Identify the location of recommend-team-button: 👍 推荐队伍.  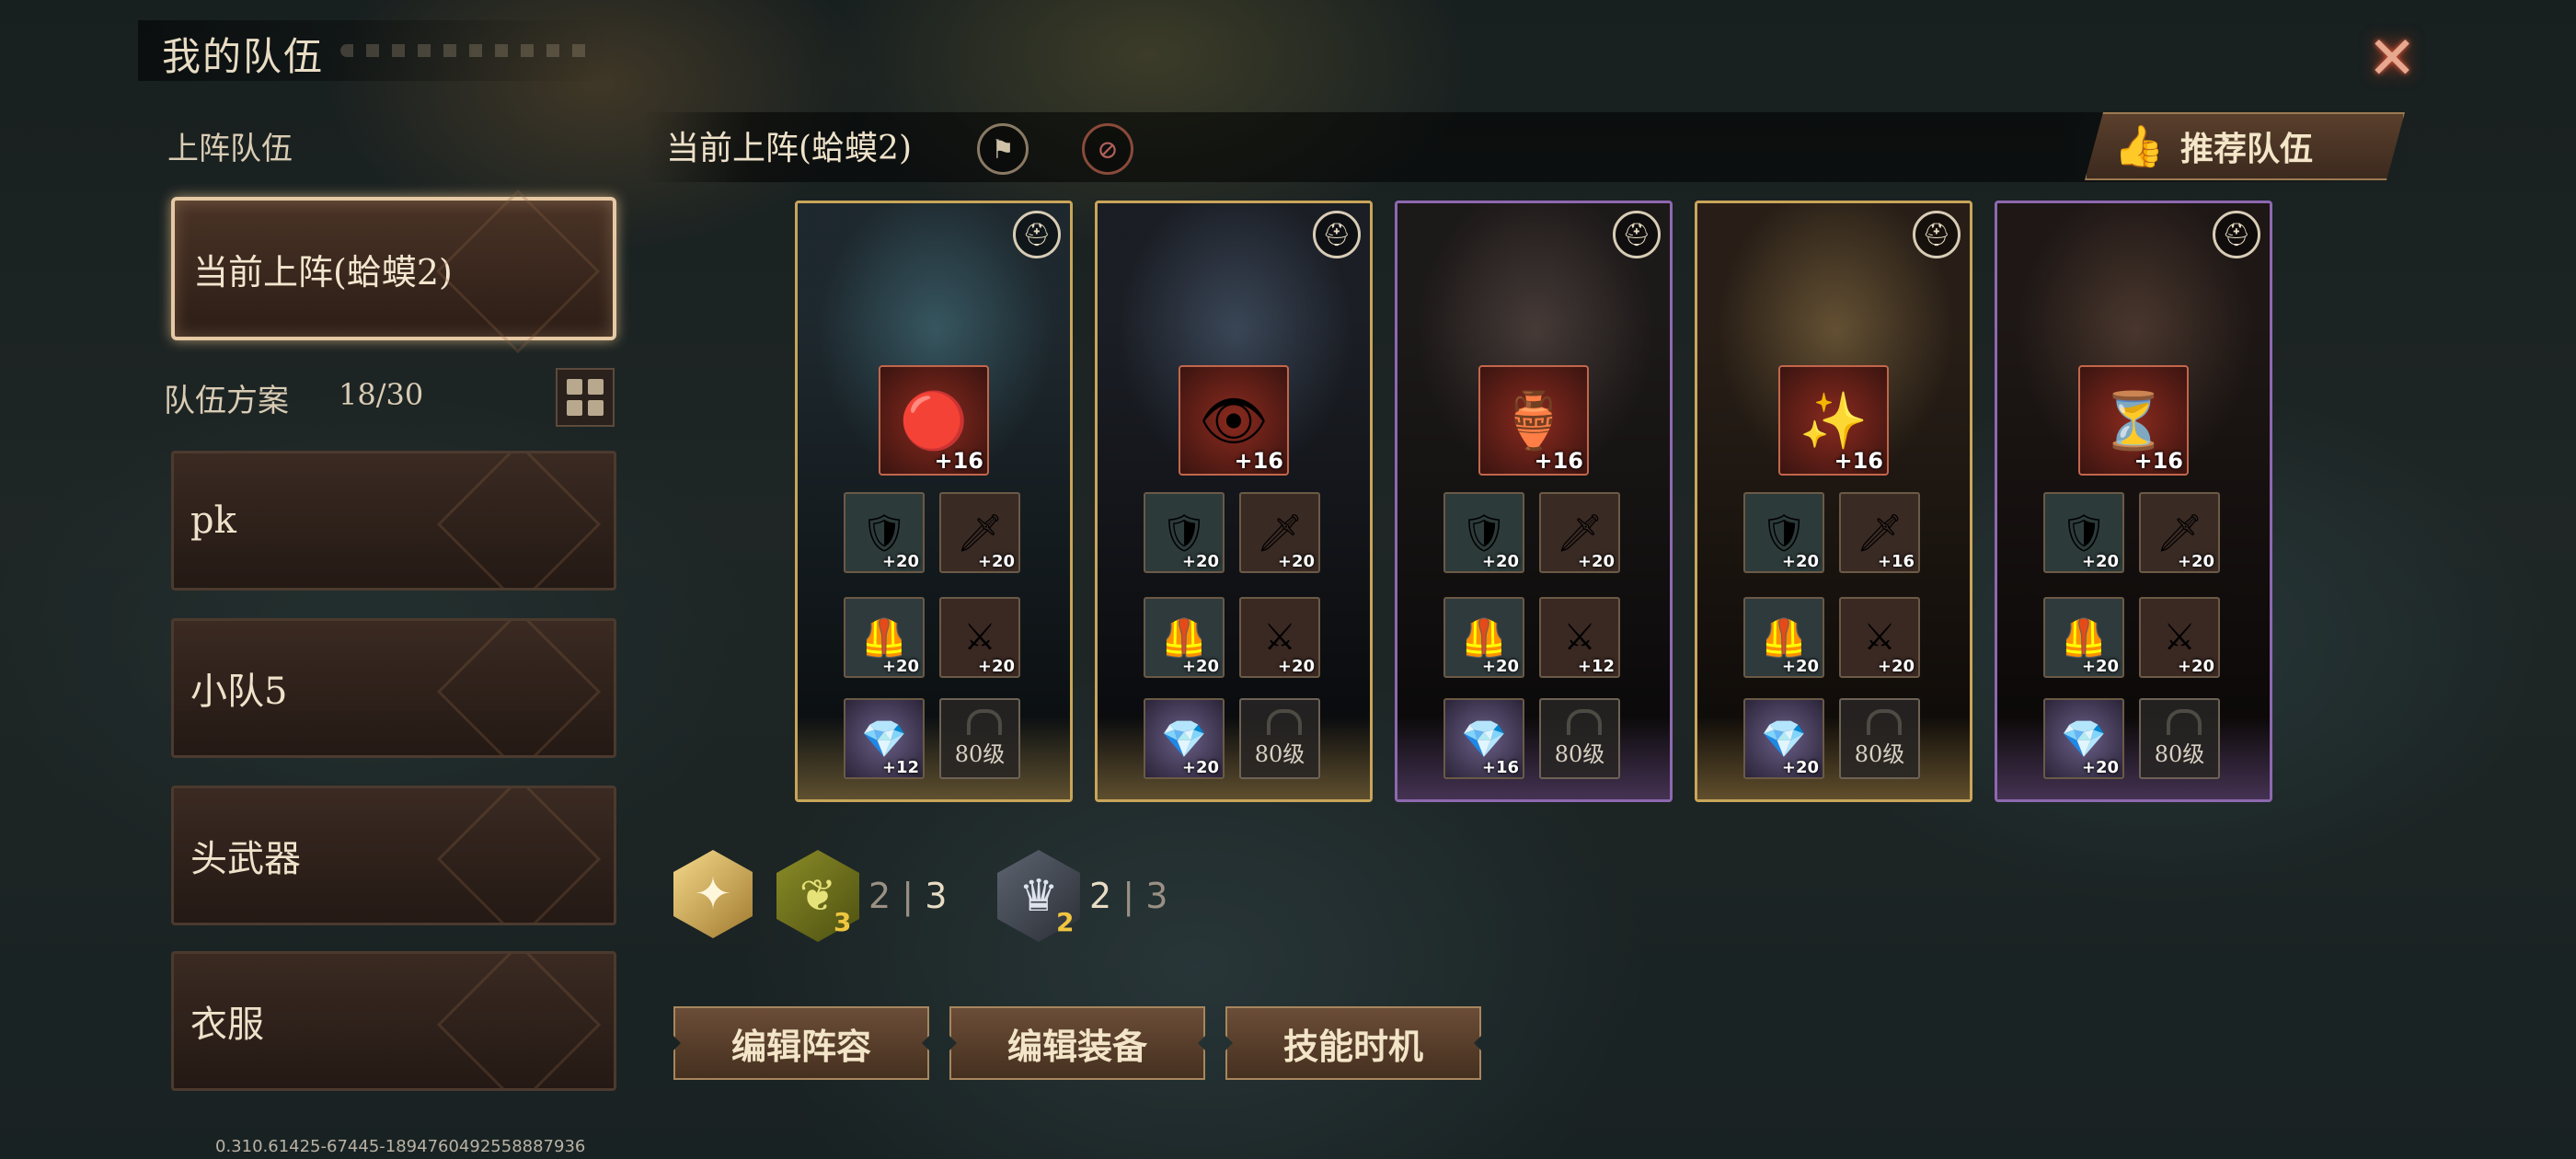
(2245, 146).